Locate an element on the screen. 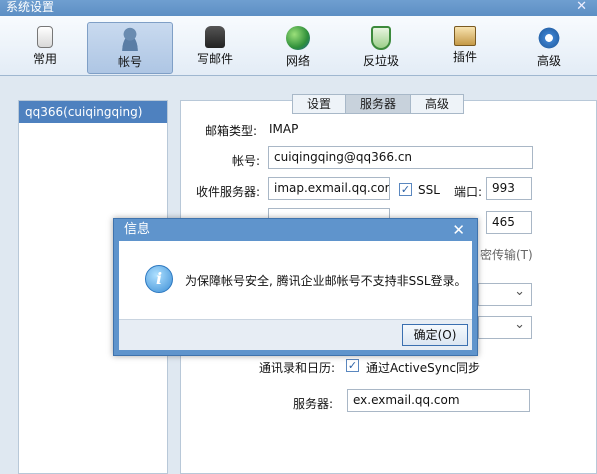 Image resolution: width=597 pixels, height=474 pixels. toolbar-item-account: 帐号 is located at coordinates (130, 48).